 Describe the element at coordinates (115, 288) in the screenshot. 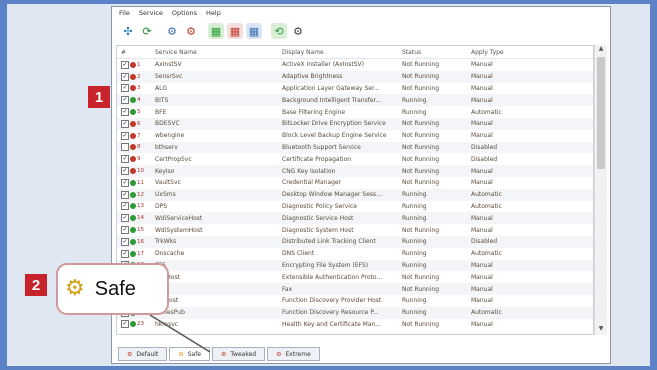

I see `zoom-label: Safe` at that location.